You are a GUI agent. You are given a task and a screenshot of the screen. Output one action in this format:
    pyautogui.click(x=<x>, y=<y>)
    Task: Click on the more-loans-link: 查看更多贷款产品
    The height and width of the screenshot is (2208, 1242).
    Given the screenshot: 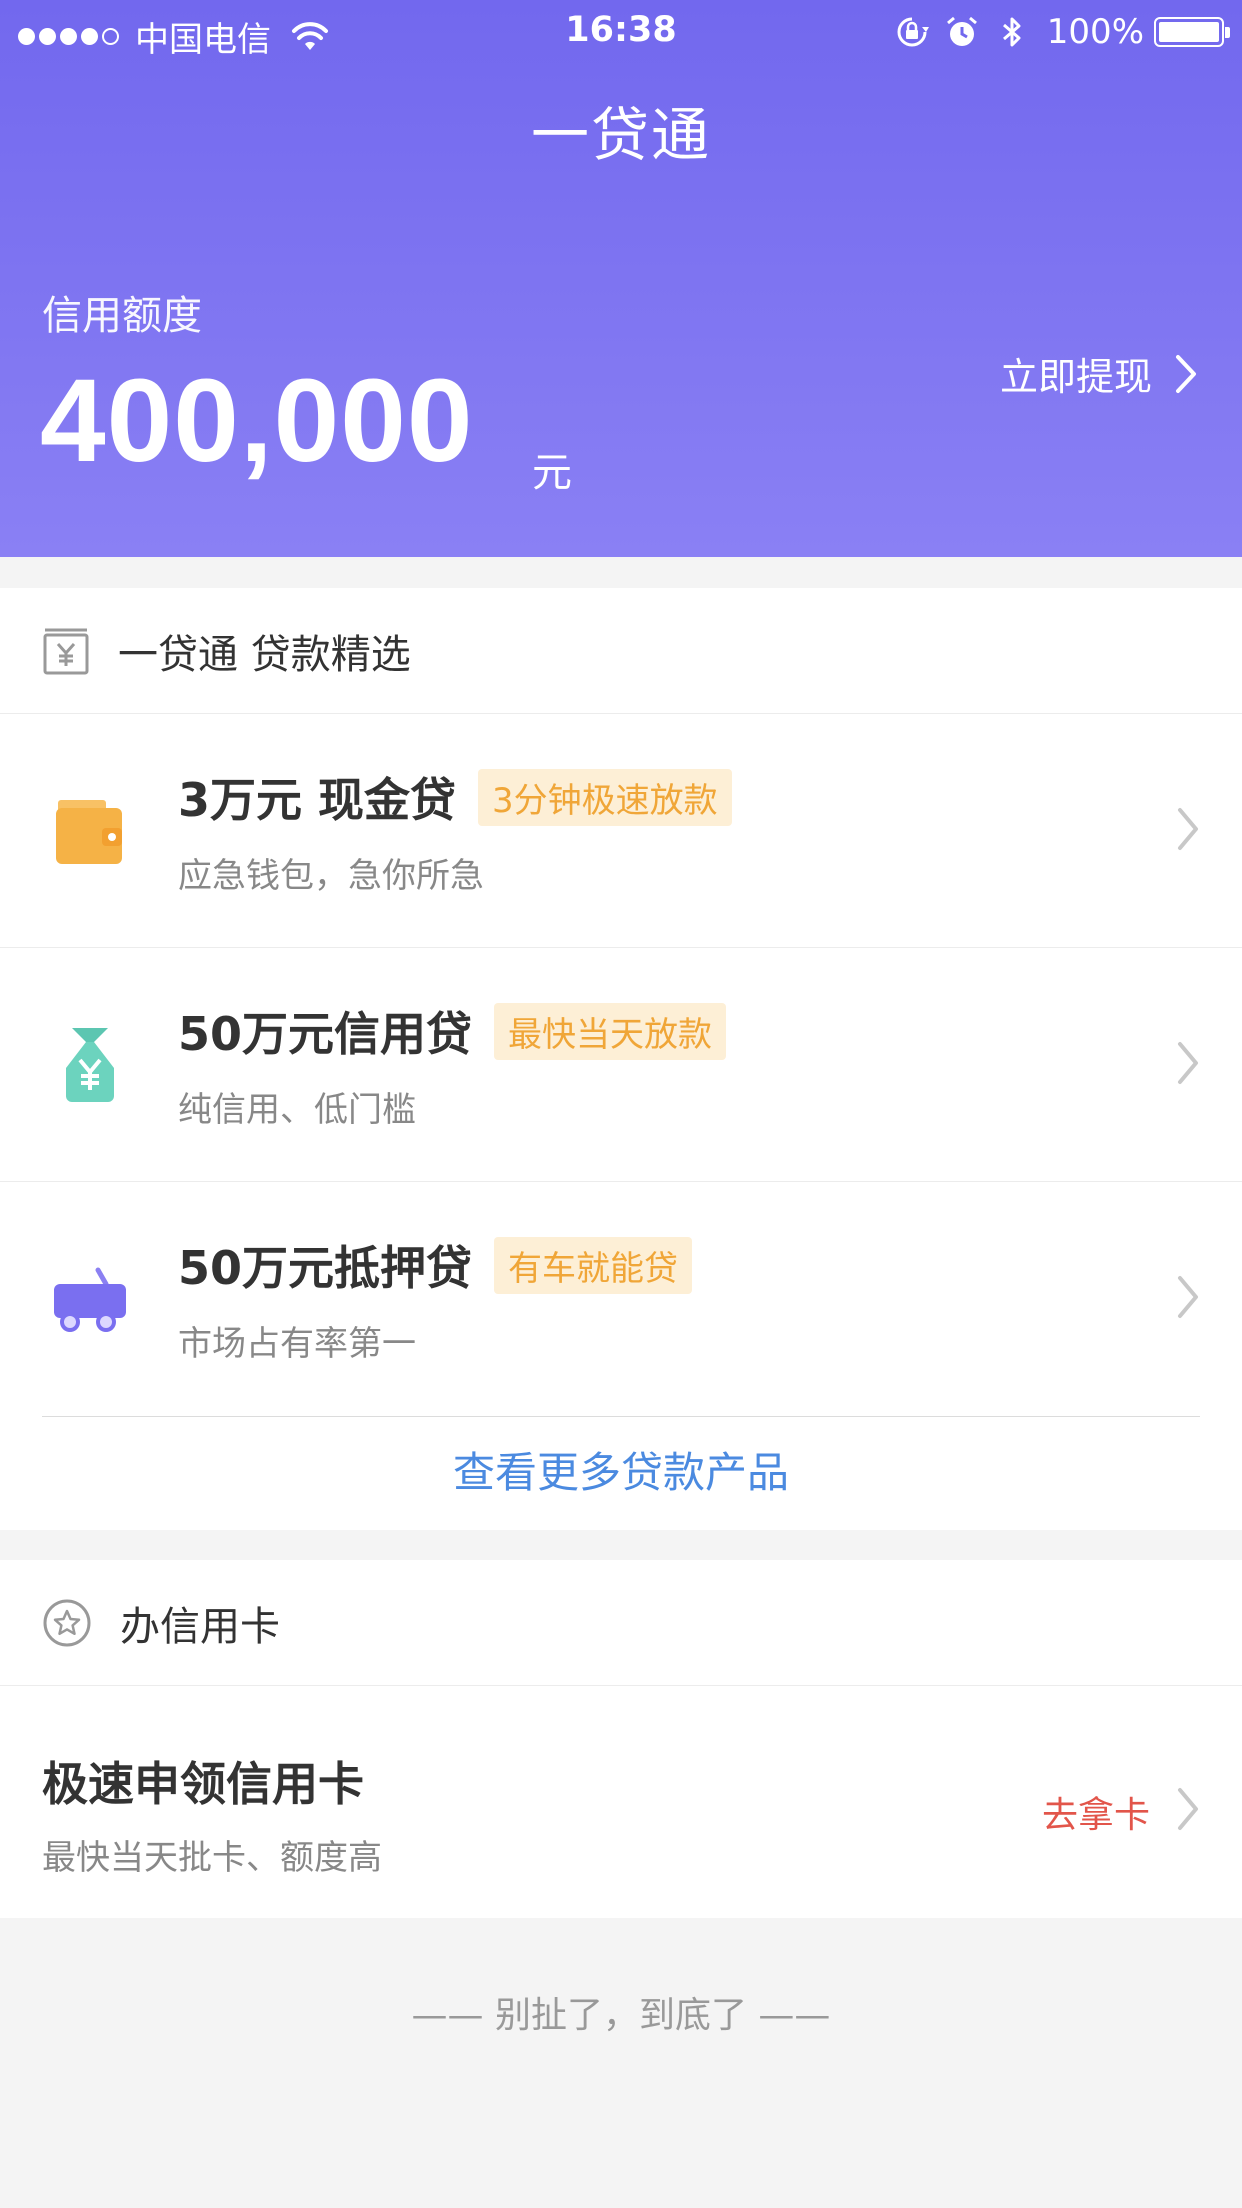 What is the action you would take?
    pyautogui.click(x=621, y=1473)
    